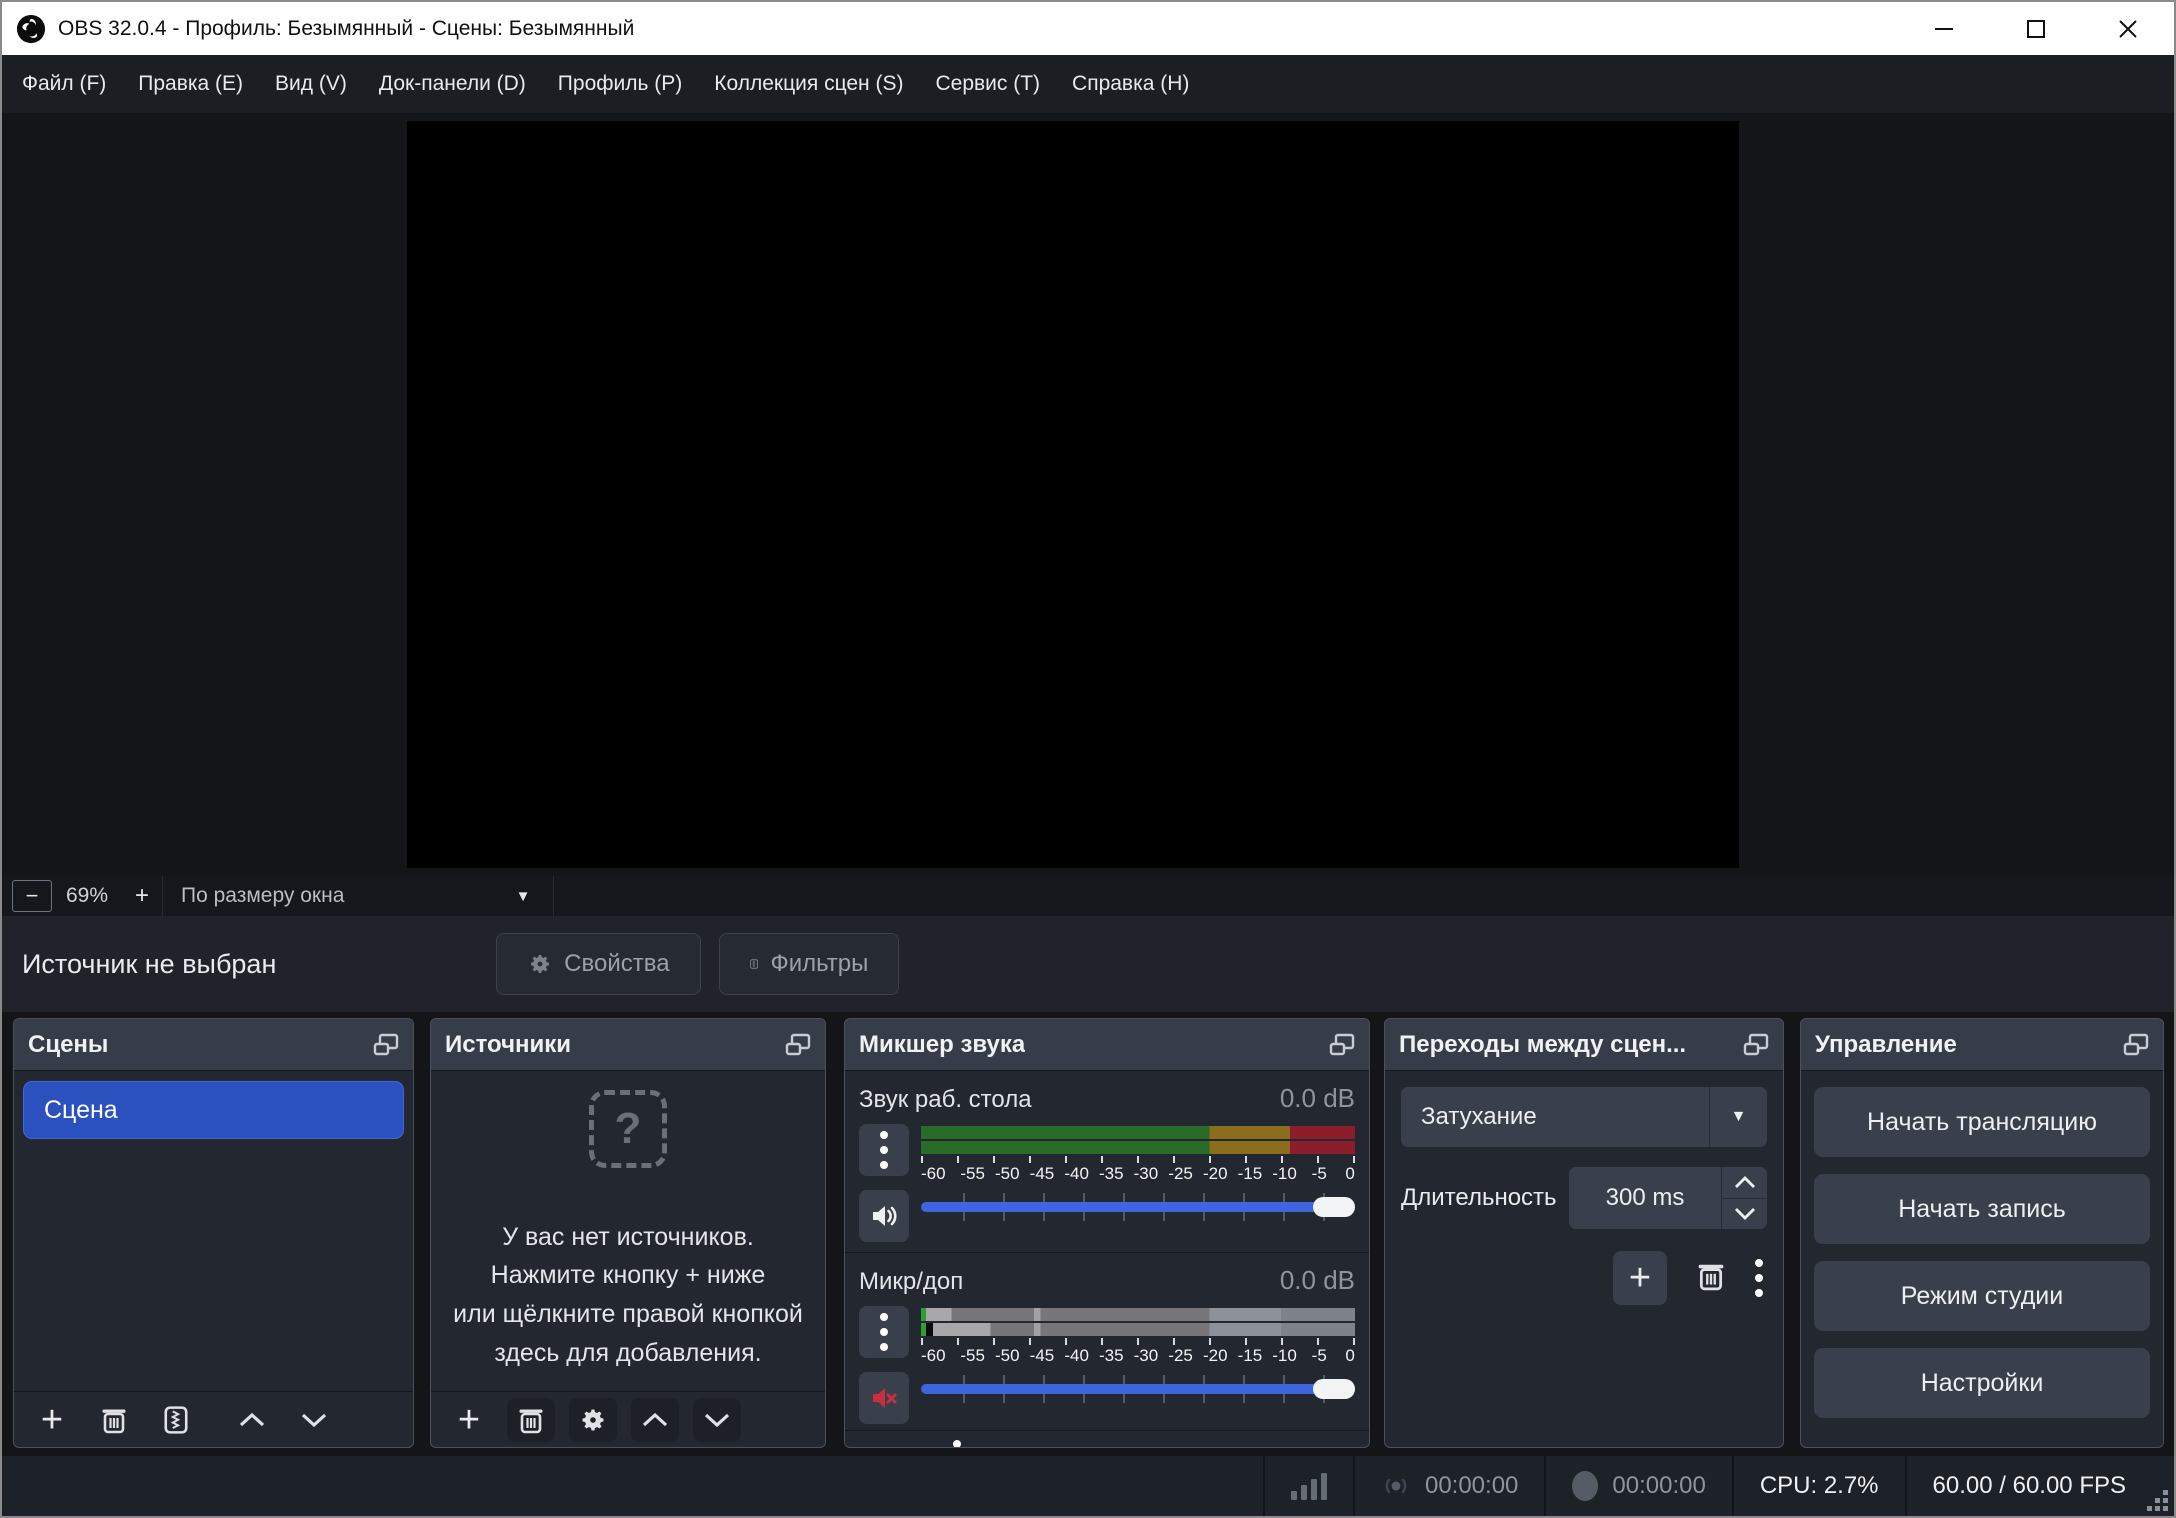  Describe the element at coordinates (809, 964) in the screenshot. I see `filters-button: Фильтры` at that location.